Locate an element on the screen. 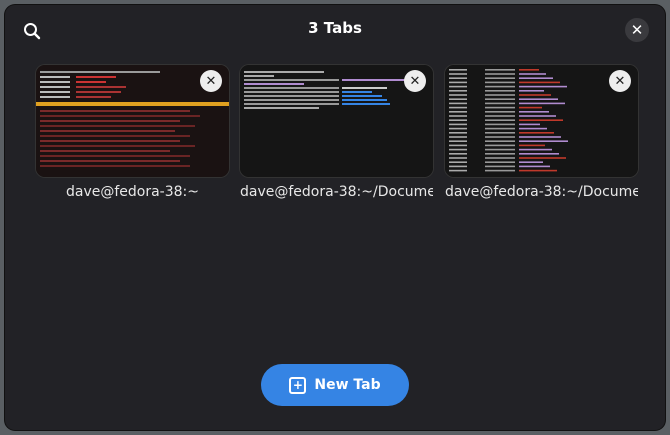 The image size is (670, 435). tab-card-3: ✕ dave@fedora-38:~/Documents is located at coordinates (541, 132).